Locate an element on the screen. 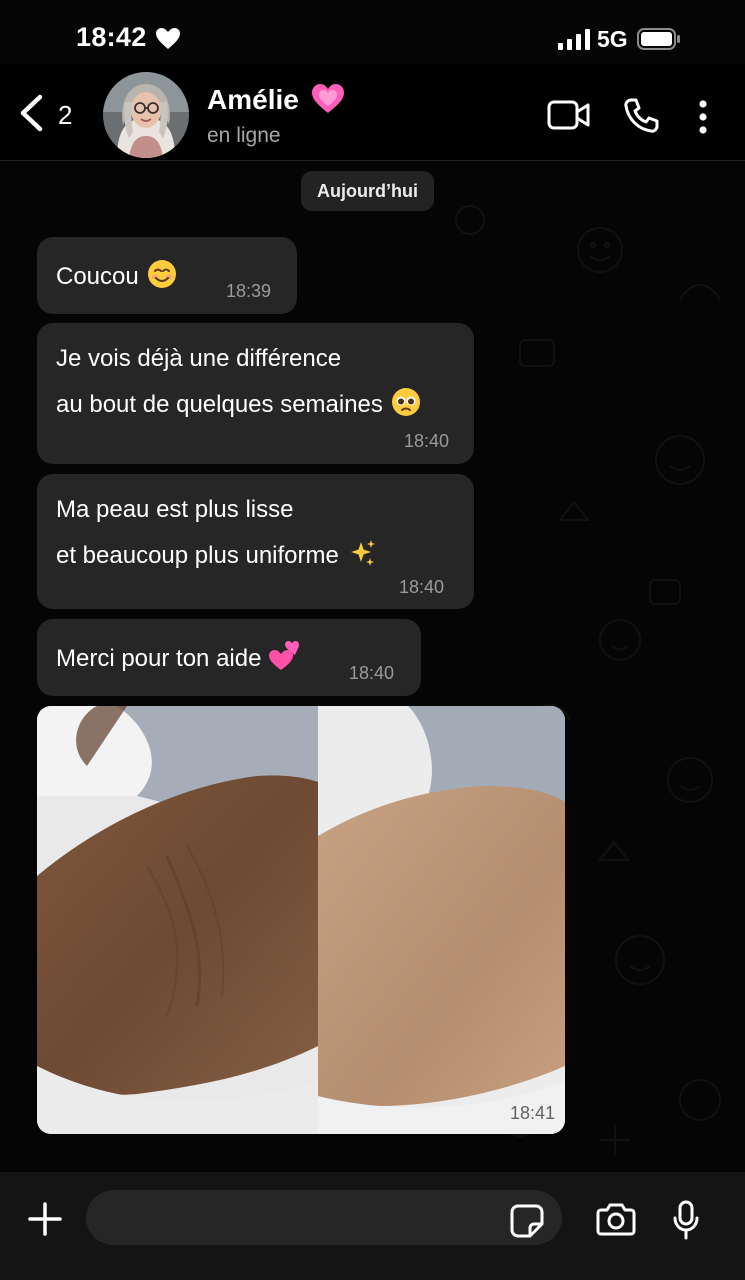 The image size is (745, 1280). message-text: et beaucoup plus uniforme is located at coordinates (216, 556).